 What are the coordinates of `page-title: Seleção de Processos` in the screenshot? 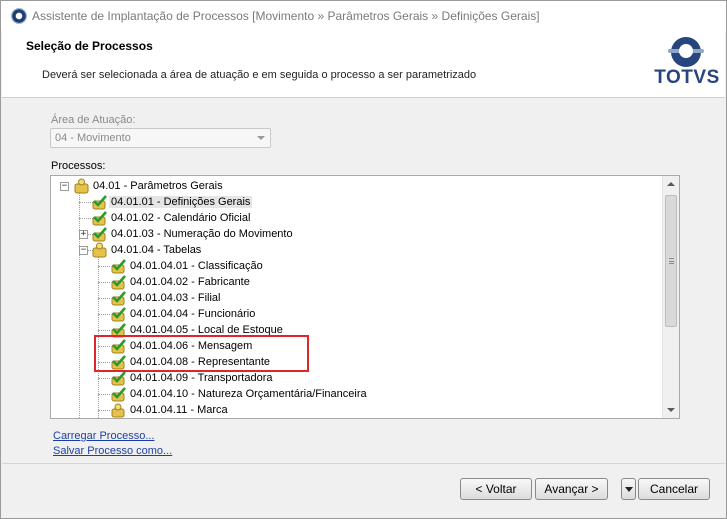 It's located at (89, 46).